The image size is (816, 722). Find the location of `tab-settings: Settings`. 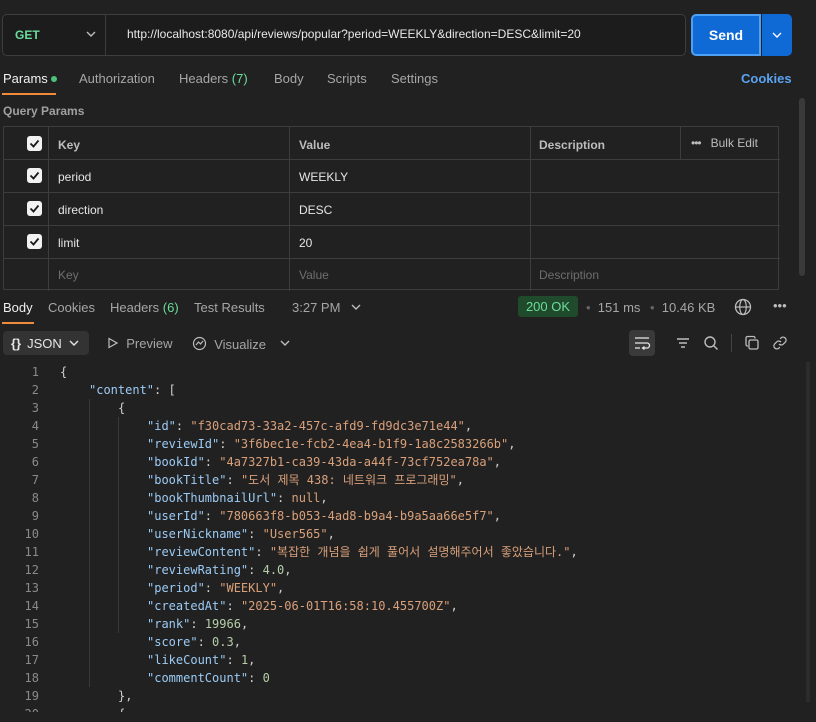

tab-settings: Settings is located at coordinates (414, 78).